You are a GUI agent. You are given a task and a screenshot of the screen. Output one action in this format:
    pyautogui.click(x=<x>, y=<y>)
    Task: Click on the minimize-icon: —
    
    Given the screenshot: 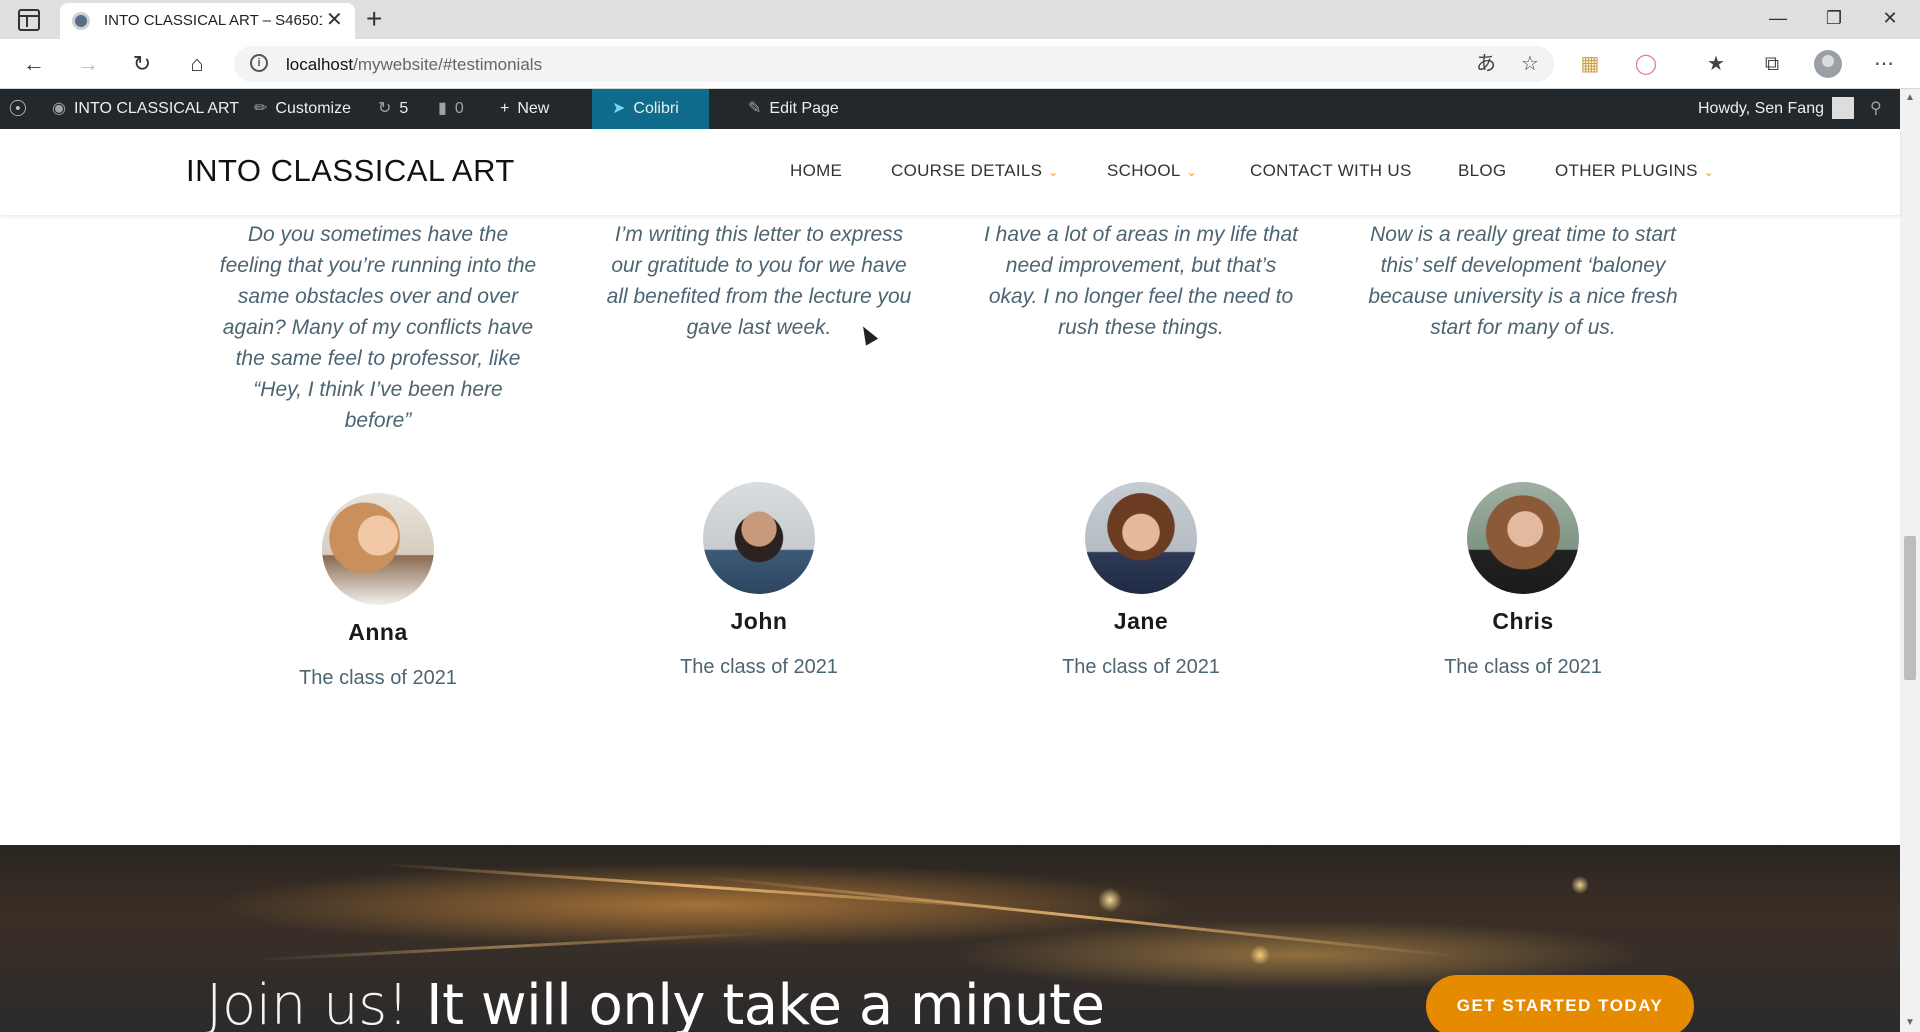 What is the action you would take?
    pyautogui.click(x=1778, y=18)
    